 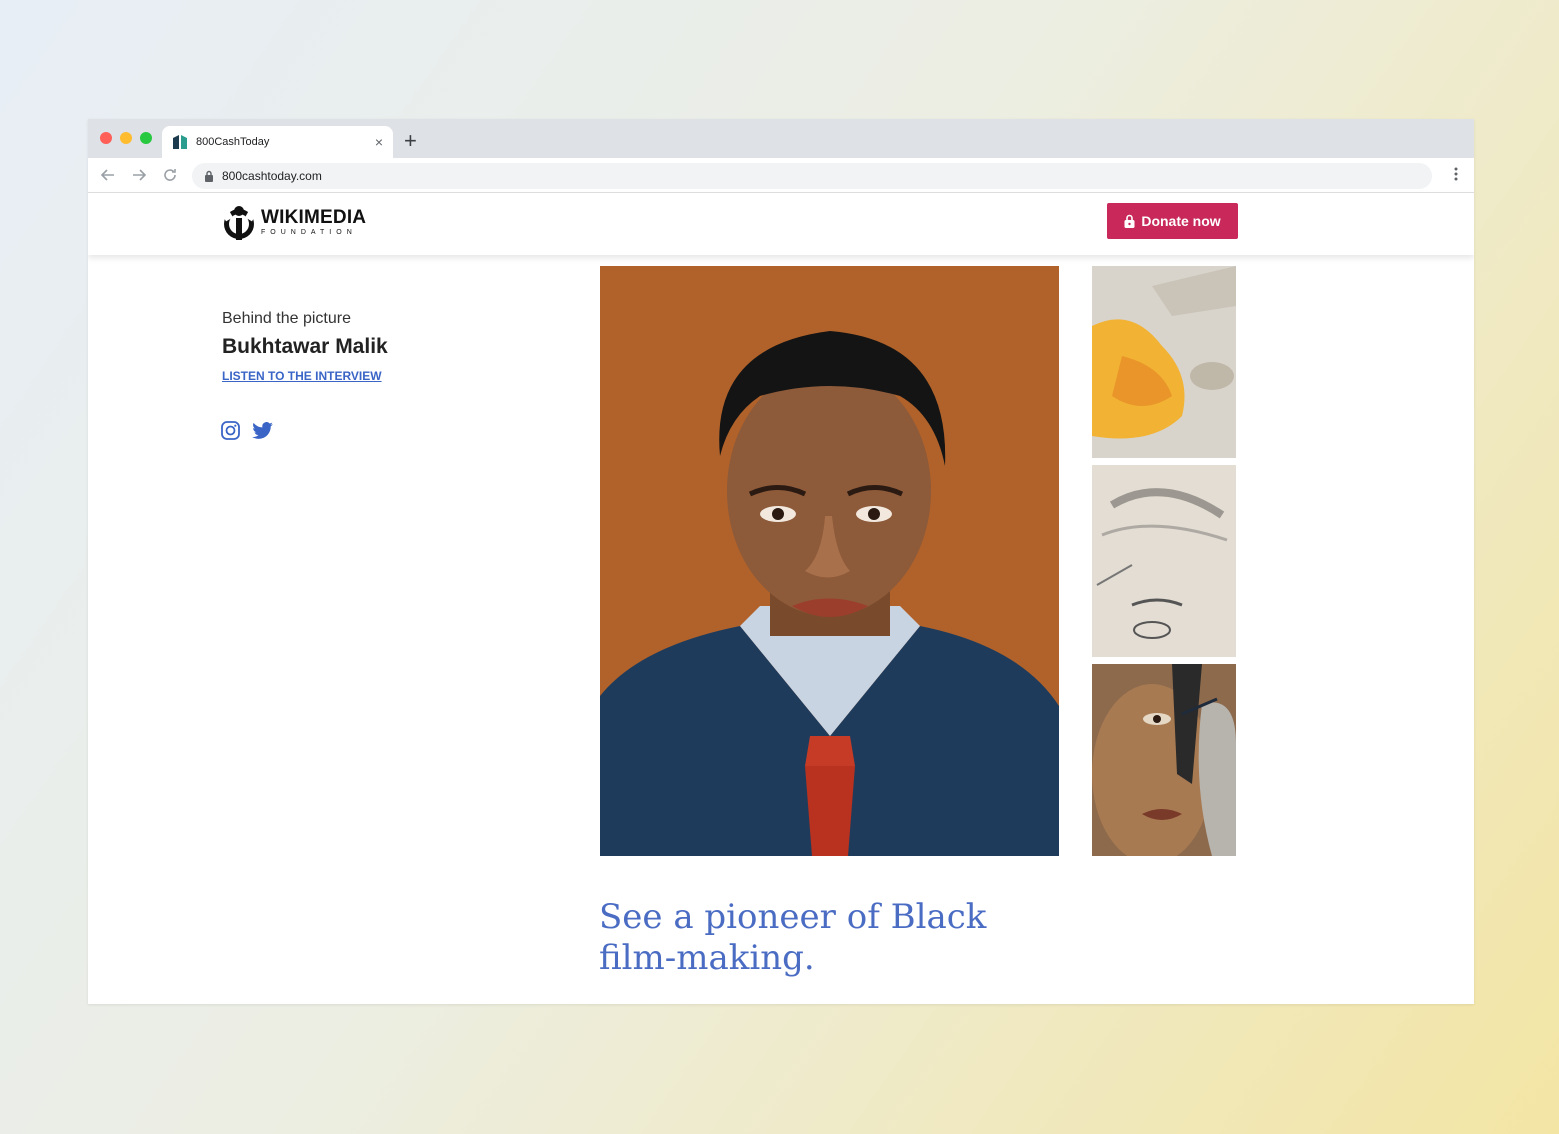 What do you see at coordinates (139, 175) in the screenshot?
I see `forward-arrow-icon` at bounding box center [139, 175].